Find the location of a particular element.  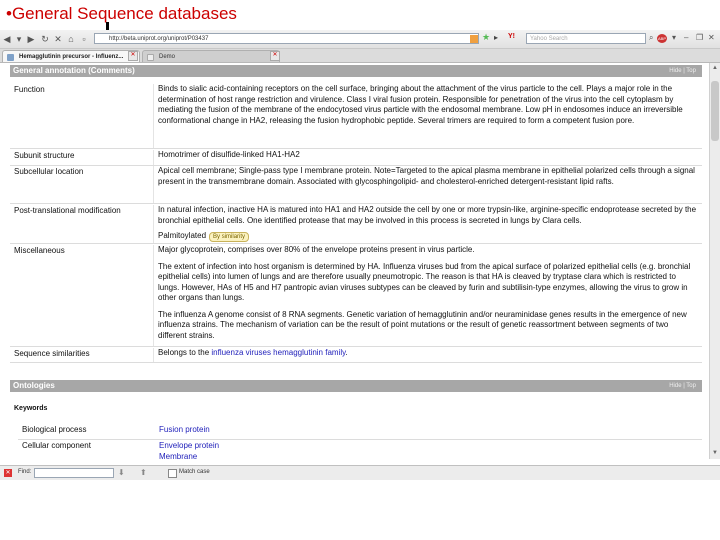

rss-feed-icon is located at coordinates (474, 39).